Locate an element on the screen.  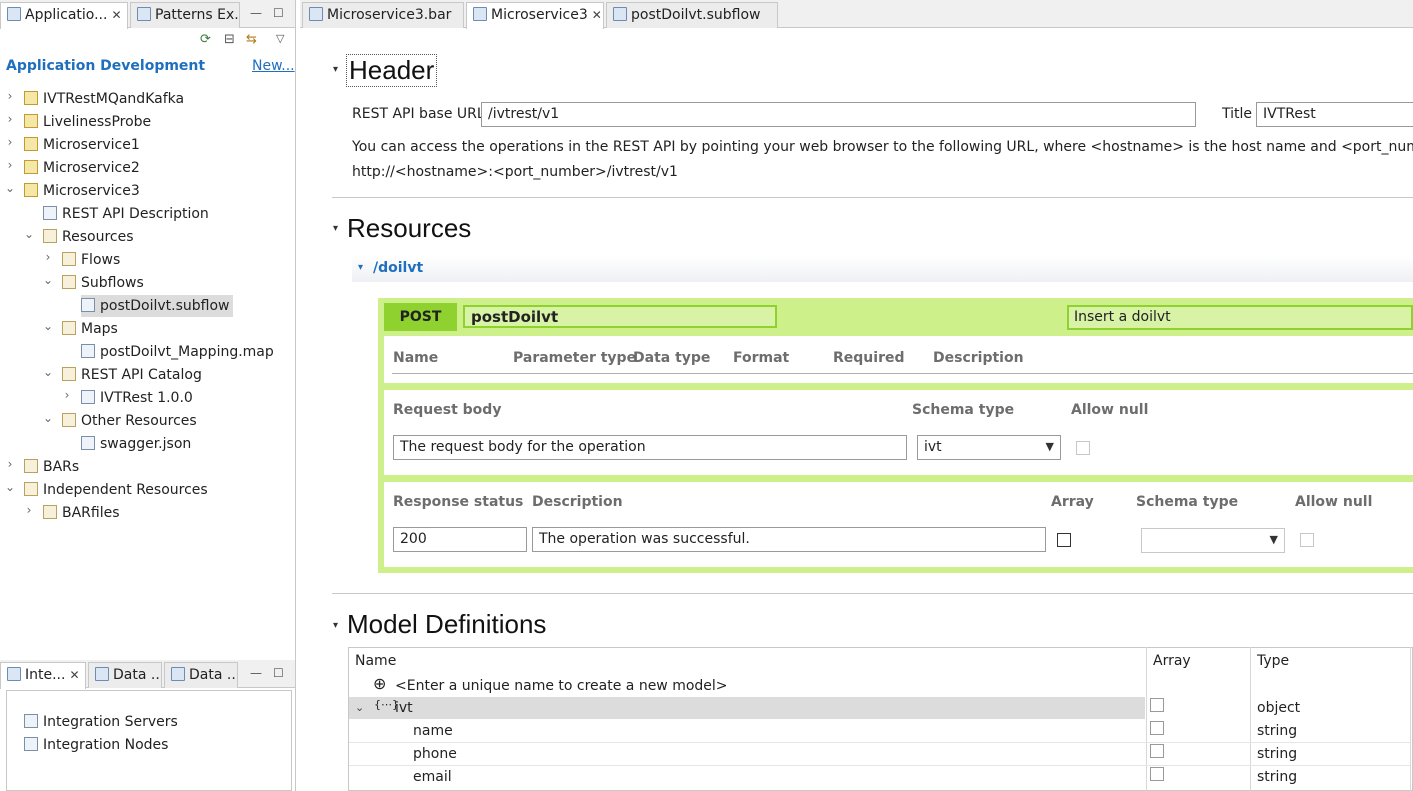
response-allow-null-checkbox is located at coordinates (1307, 540).